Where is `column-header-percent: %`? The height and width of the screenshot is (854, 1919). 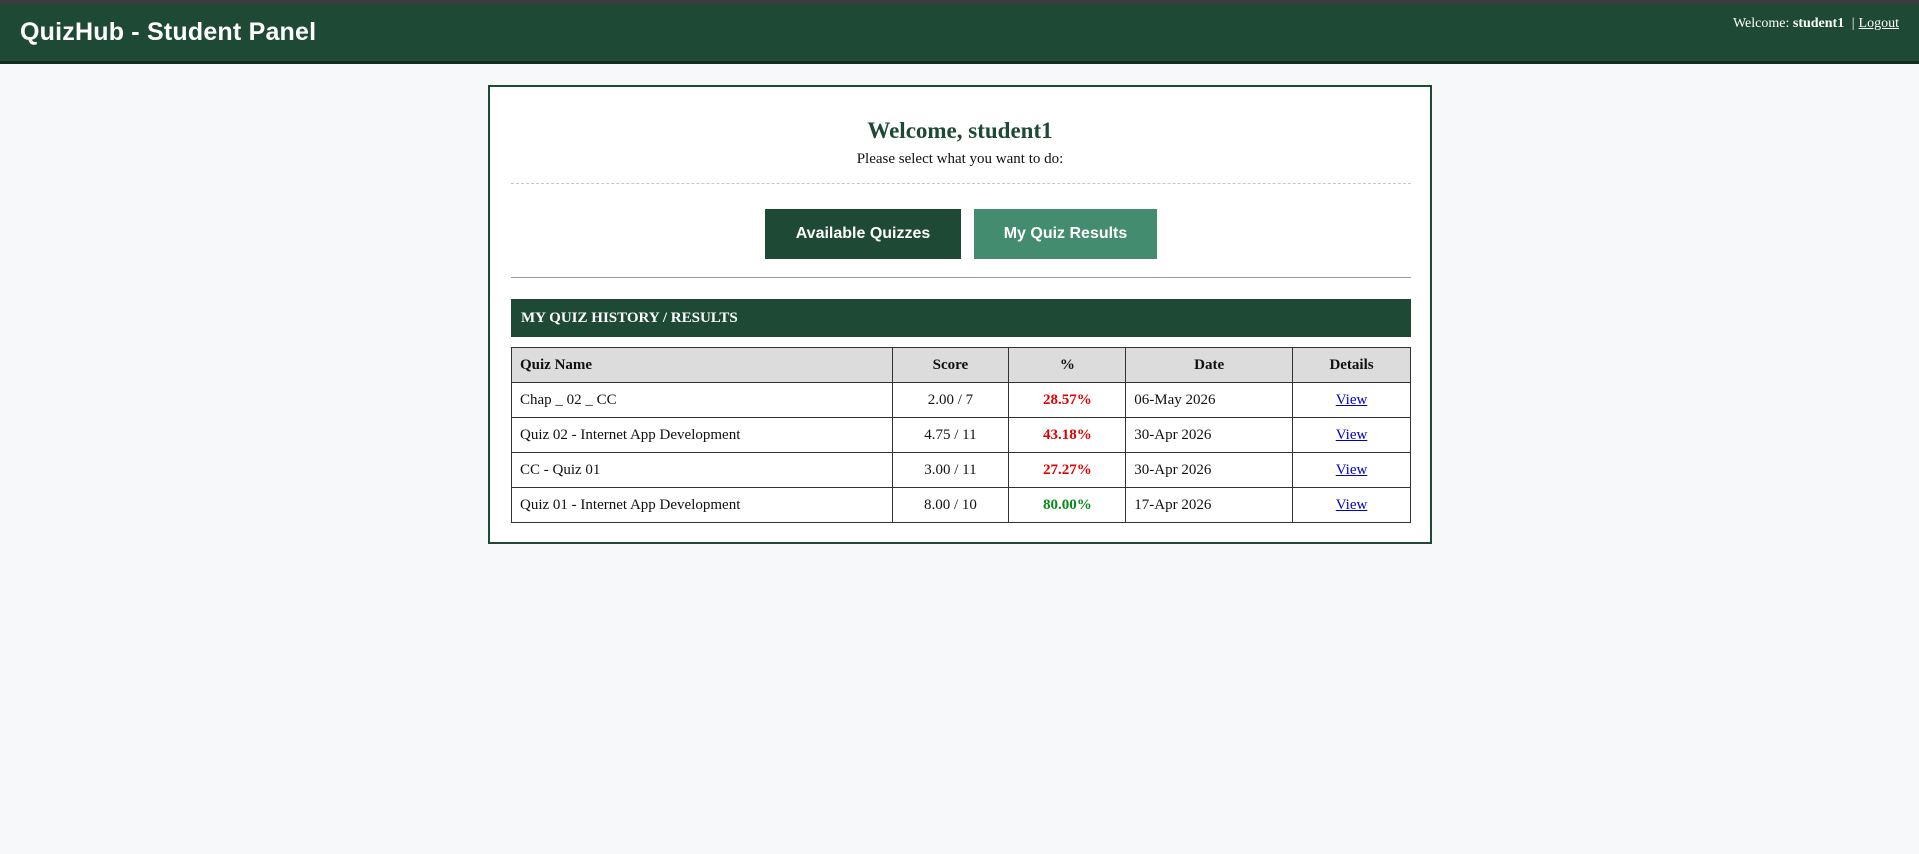 column-header-percent: % is located at coordinates (1067, 365).